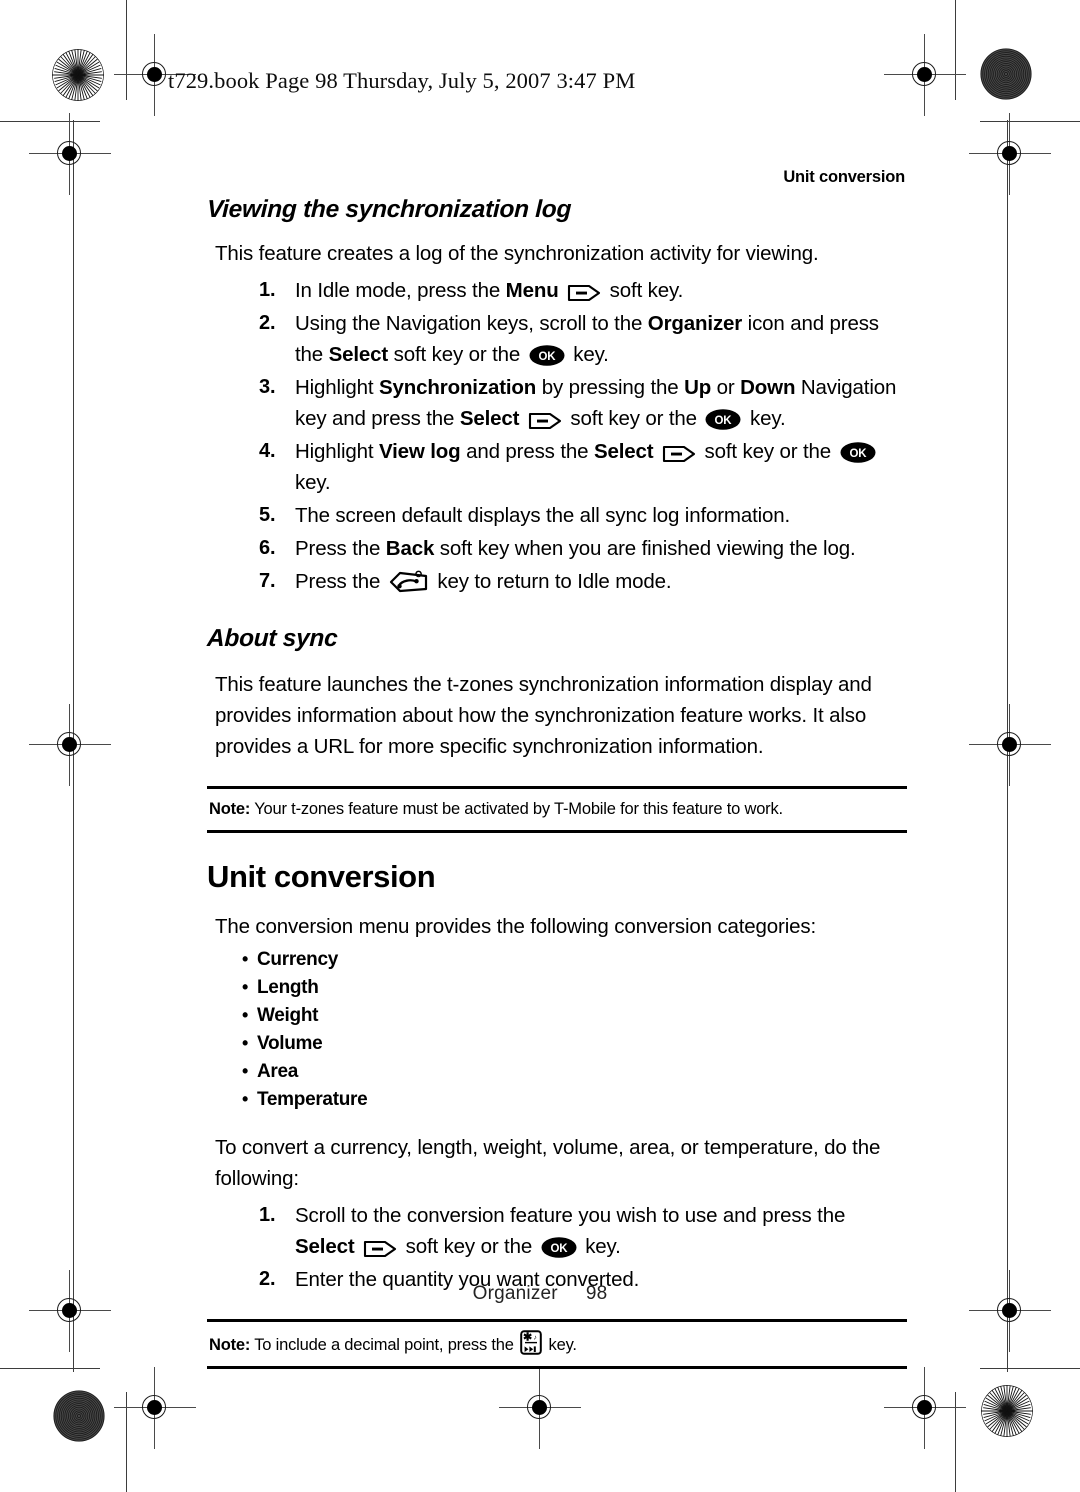 This screenshot has height=1492, width=1080. I want to click on numbered-step: 1. In Idle mode, press the Menu soft key., so click(557, 290).